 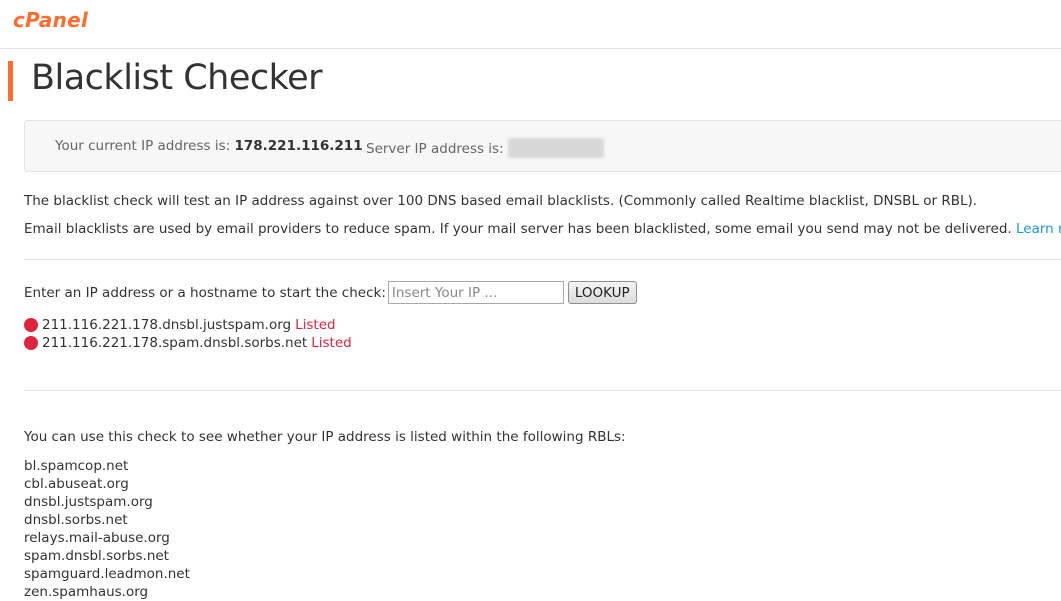 I want to click on current-ip-value: 178.221.116.211, so click(x=298, y=146).